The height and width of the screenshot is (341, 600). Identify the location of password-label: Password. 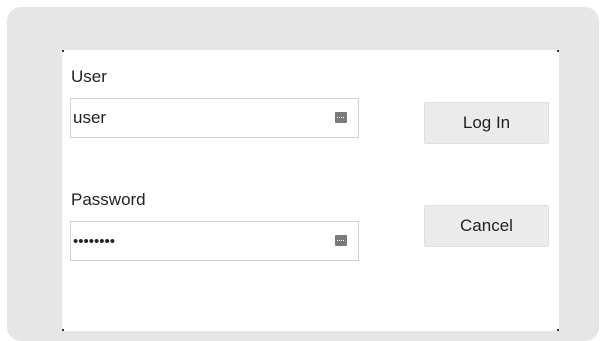
(108, 199).